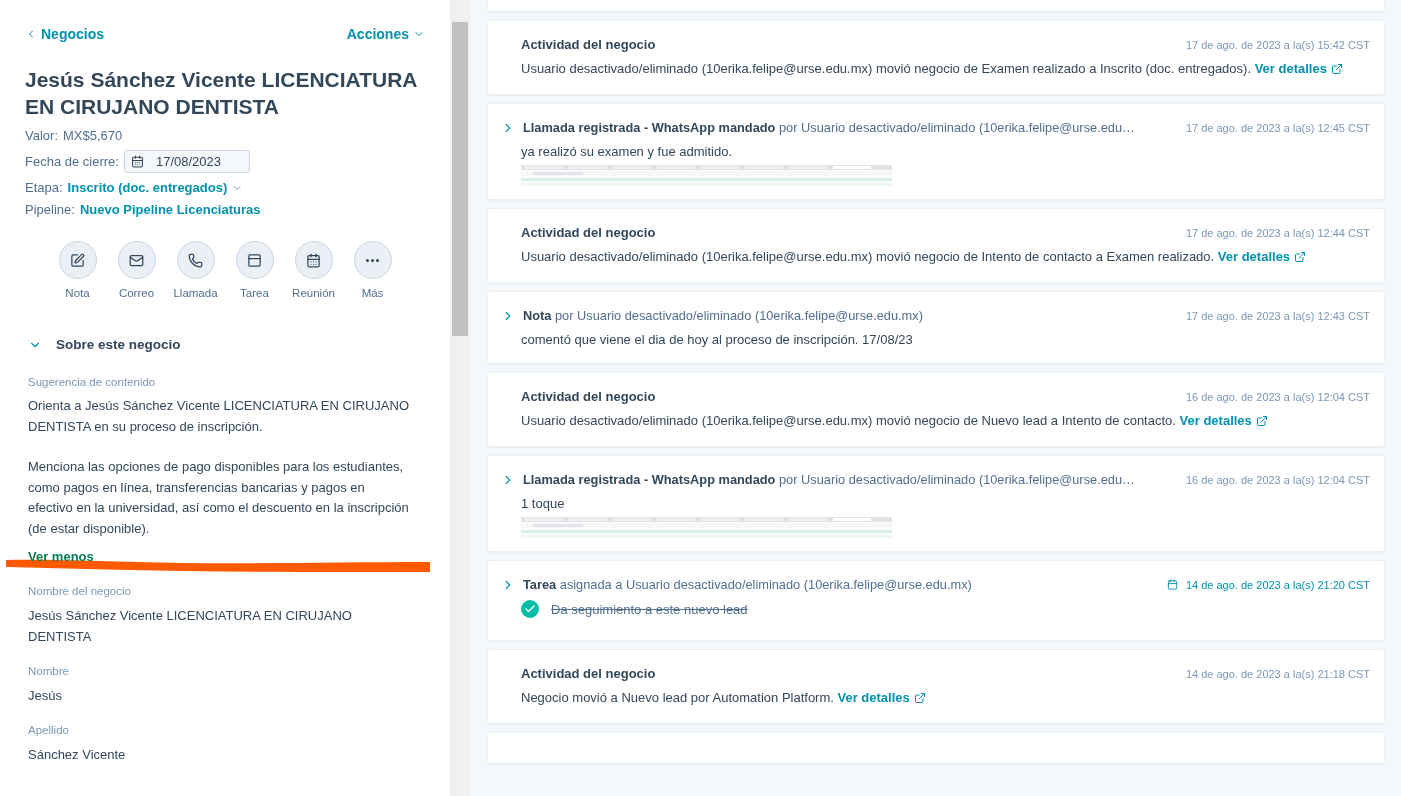  I want to click on back-link: Negocios, so click(64, 34).